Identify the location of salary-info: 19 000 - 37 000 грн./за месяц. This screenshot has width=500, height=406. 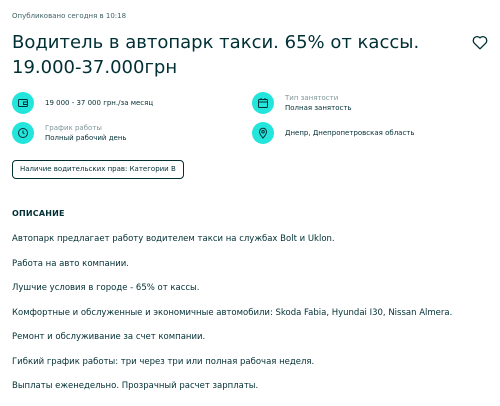
(82, 103).